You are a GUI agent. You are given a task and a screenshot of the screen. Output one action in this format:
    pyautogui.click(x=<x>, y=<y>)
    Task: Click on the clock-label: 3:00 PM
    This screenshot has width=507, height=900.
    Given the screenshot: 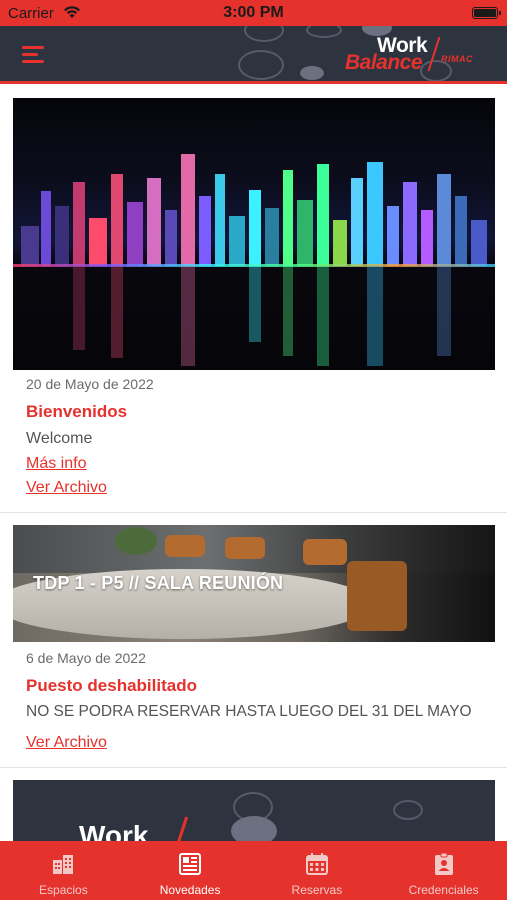 What is the action you would take?
    pyautogui.click(x=253, y=12)
    